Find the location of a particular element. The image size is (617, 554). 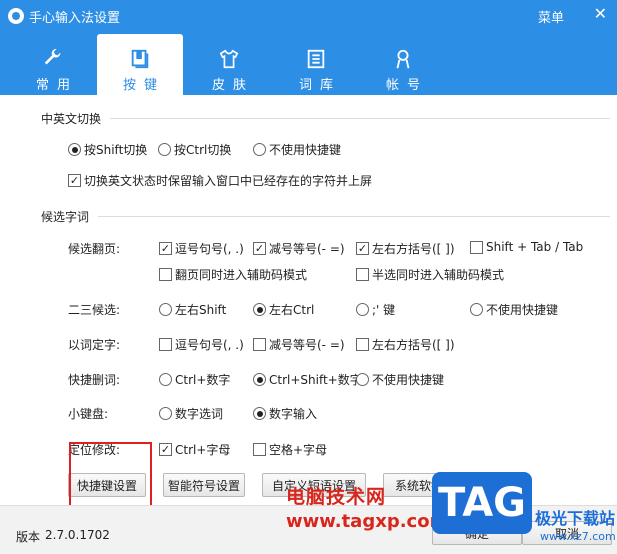

keypad-label: 小键盘: is located at coordinates (88, 414).